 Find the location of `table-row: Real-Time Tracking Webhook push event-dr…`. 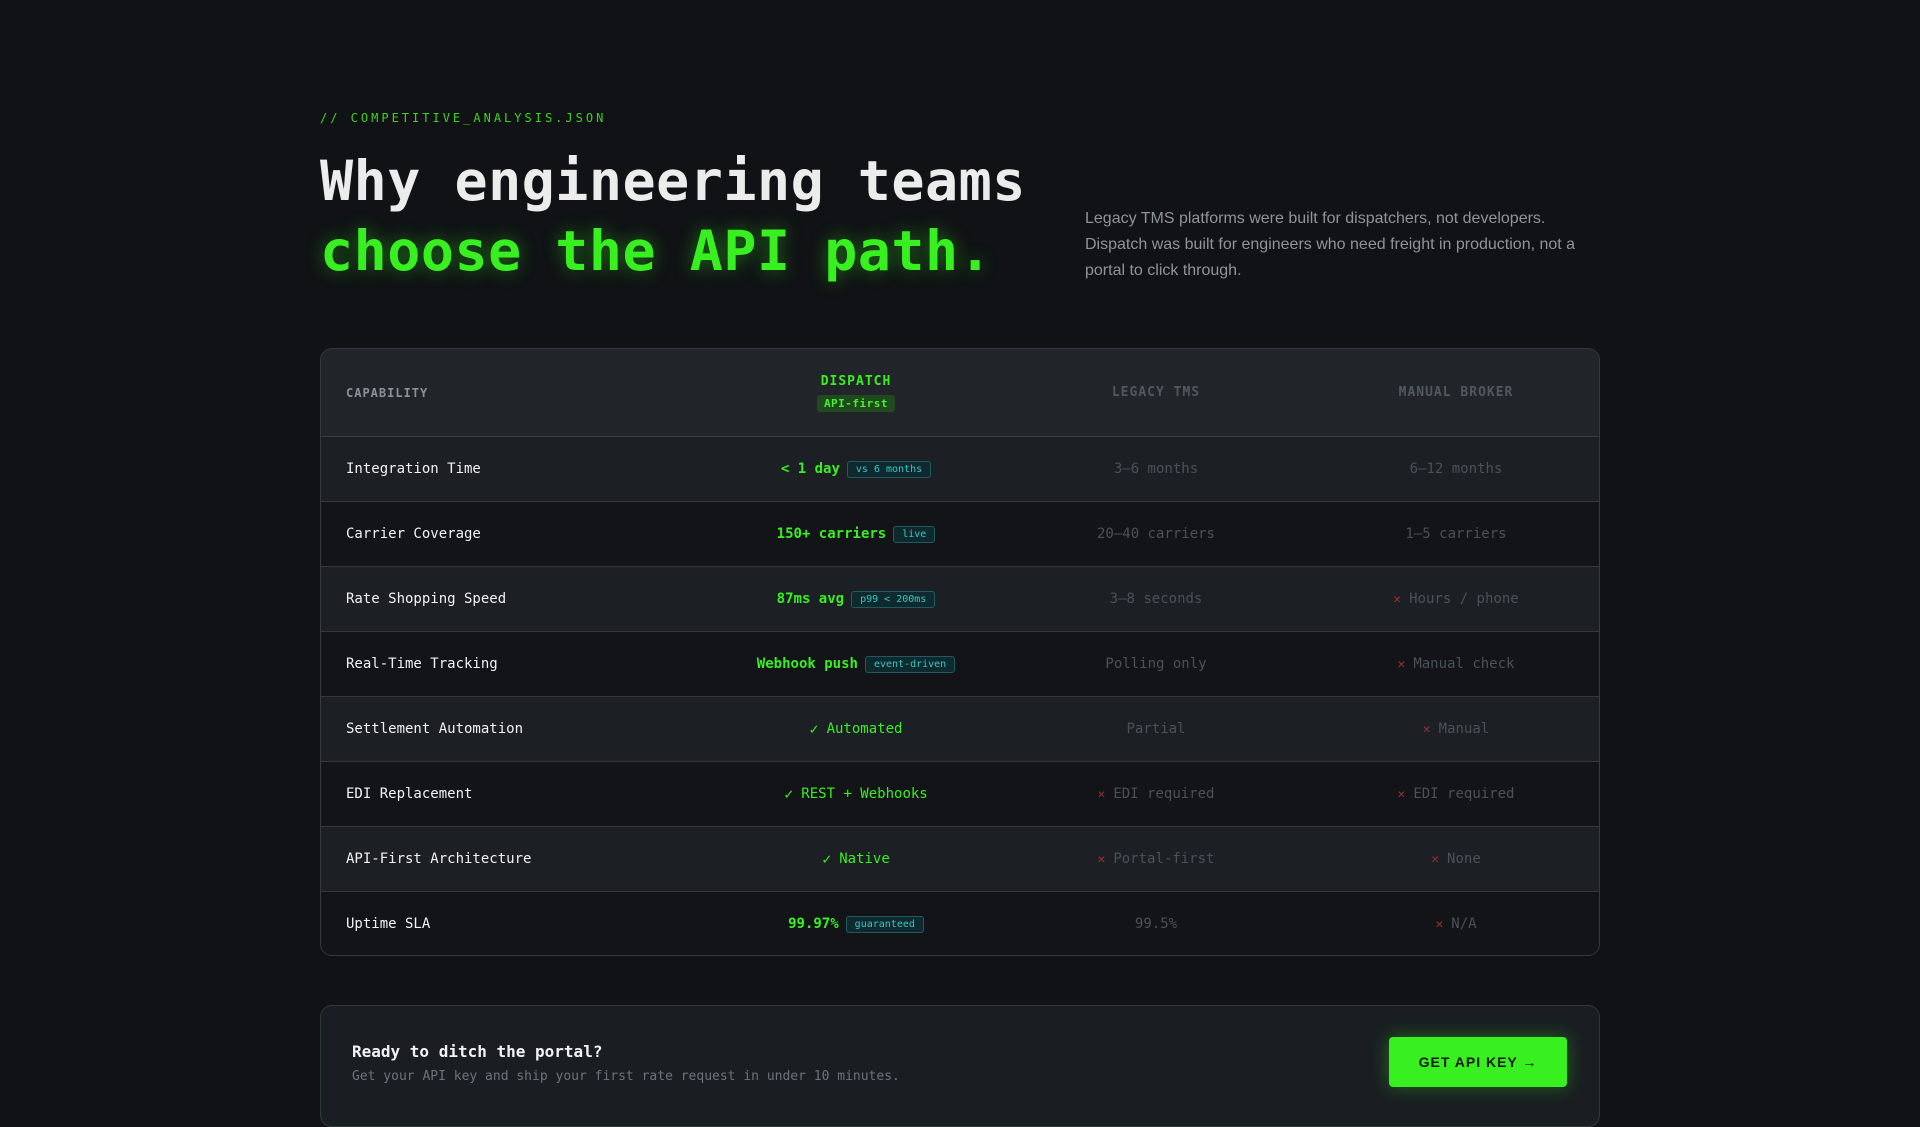

table-row: Real-Time Tracking Webhook push event-dr… is located at coordinates (960, 664).